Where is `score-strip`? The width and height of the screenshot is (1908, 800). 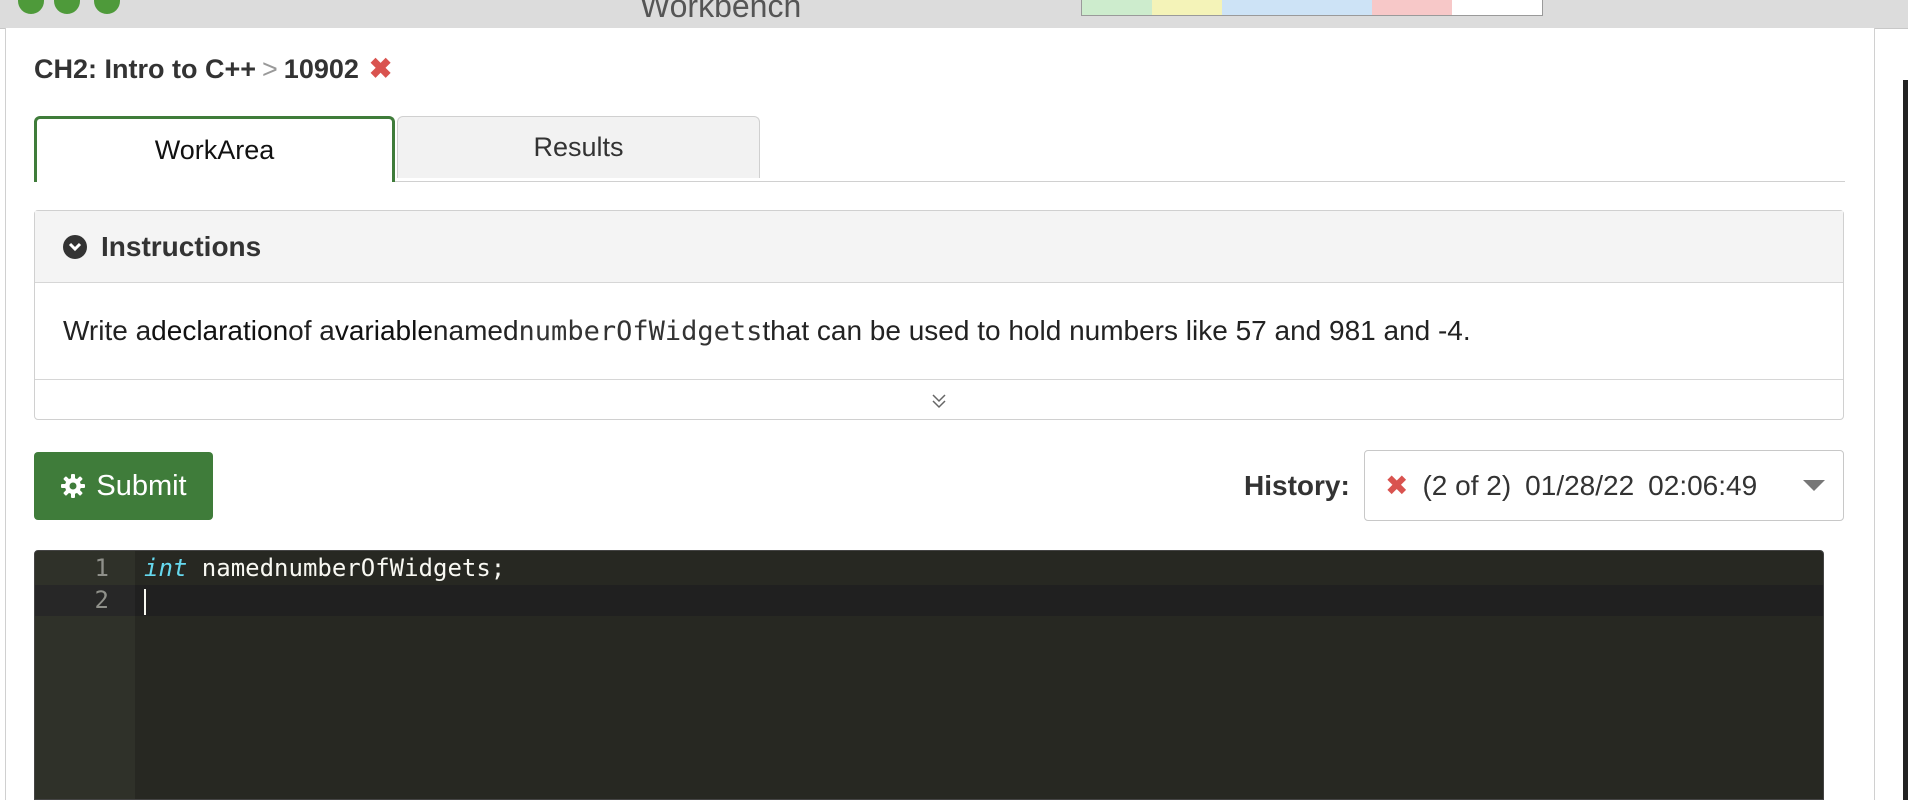 score-strip is located at coordinates (1312, 8).